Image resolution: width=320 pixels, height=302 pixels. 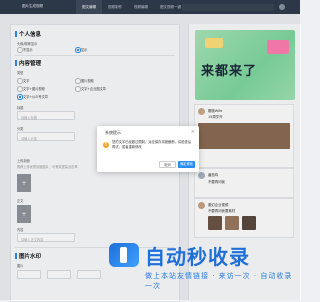 I want to click on dialog-message: 您的文字已经超过限制，对应保存将被截断，请检查后再试，或者重新修改, so click(x=152, y=144).